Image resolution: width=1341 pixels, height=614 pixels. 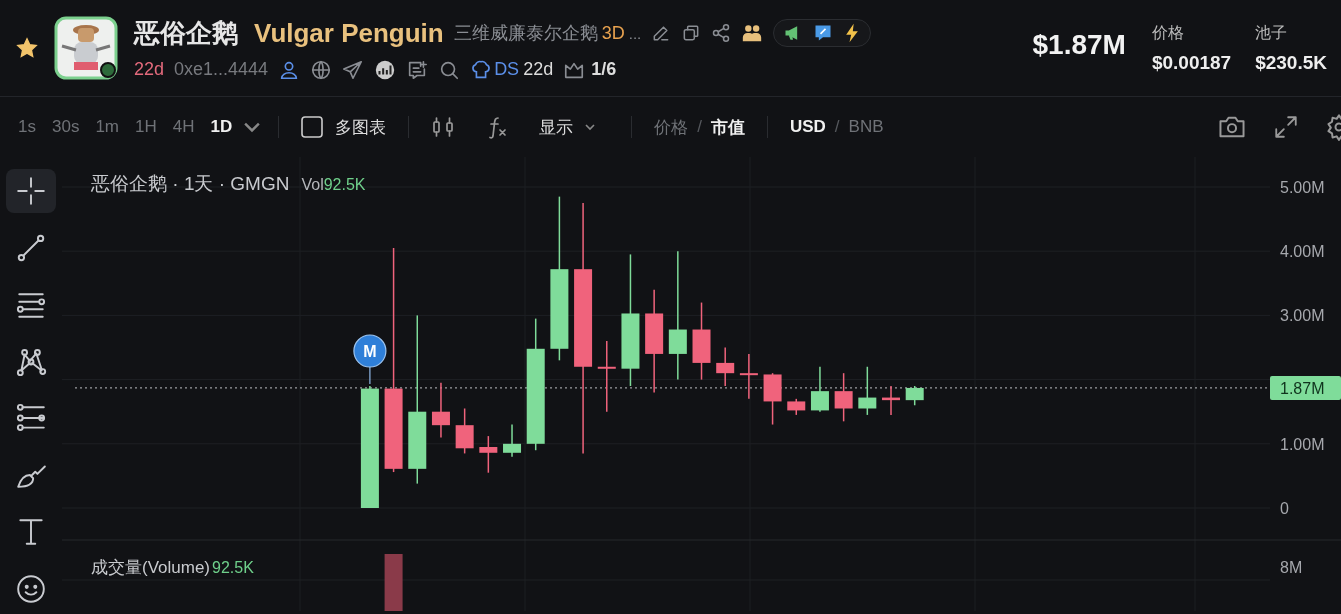 I want to click on token-age: 22d, so click(x=149, y=69).